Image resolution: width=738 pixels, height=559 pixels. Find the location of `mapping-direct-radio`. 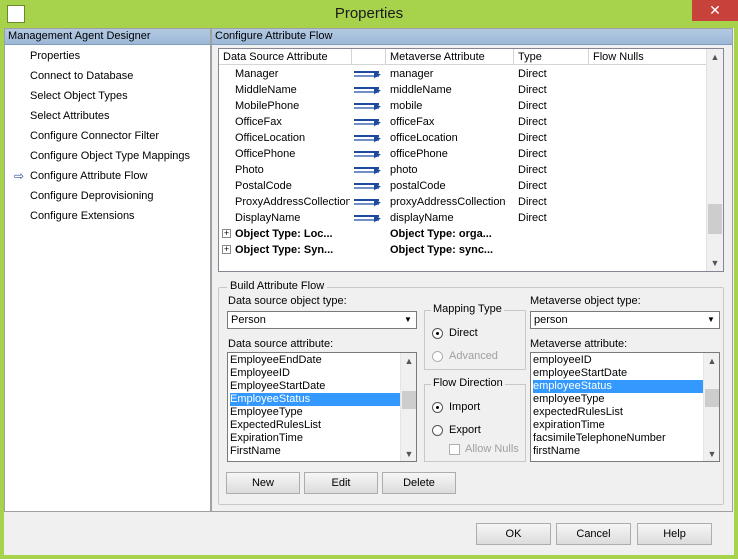

mapping-direct-radio is located at coordinates (437, 333).